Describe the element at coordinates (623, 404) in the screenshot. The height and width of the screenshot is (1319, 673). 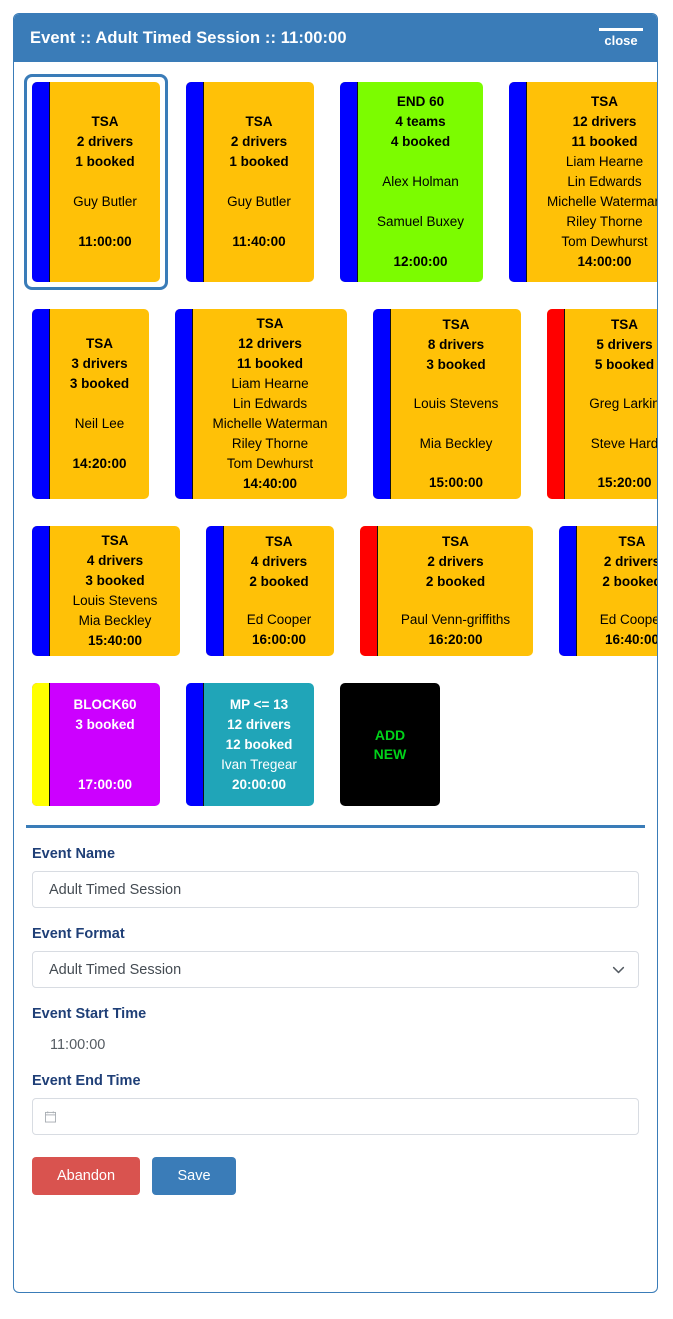
I see `session-card-driver-name: Greg Larkin` at that location.